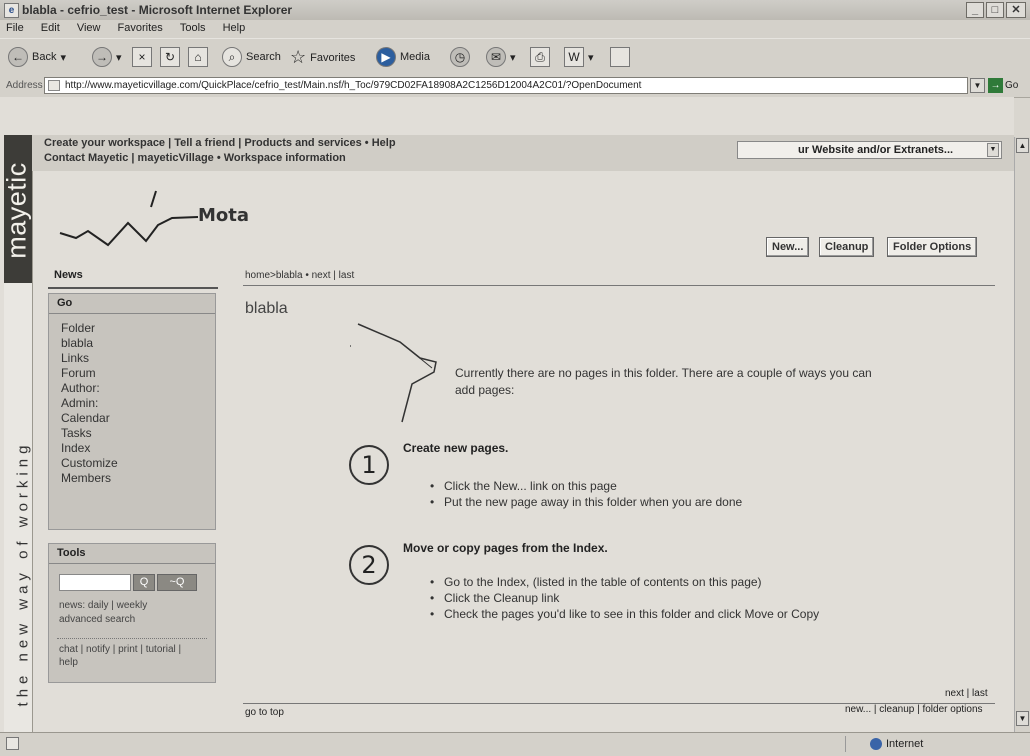 Image resolution: width=1030 pixels, height=756 pixels. I want to click on nav-item-customize: Customize, so click(89, 463).